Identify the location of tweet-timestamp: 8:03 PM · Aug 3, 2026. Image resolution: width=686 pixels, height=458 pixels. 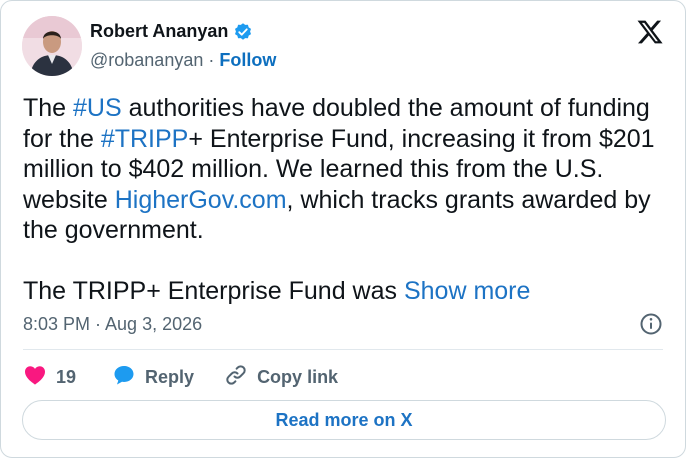
(112, 324).